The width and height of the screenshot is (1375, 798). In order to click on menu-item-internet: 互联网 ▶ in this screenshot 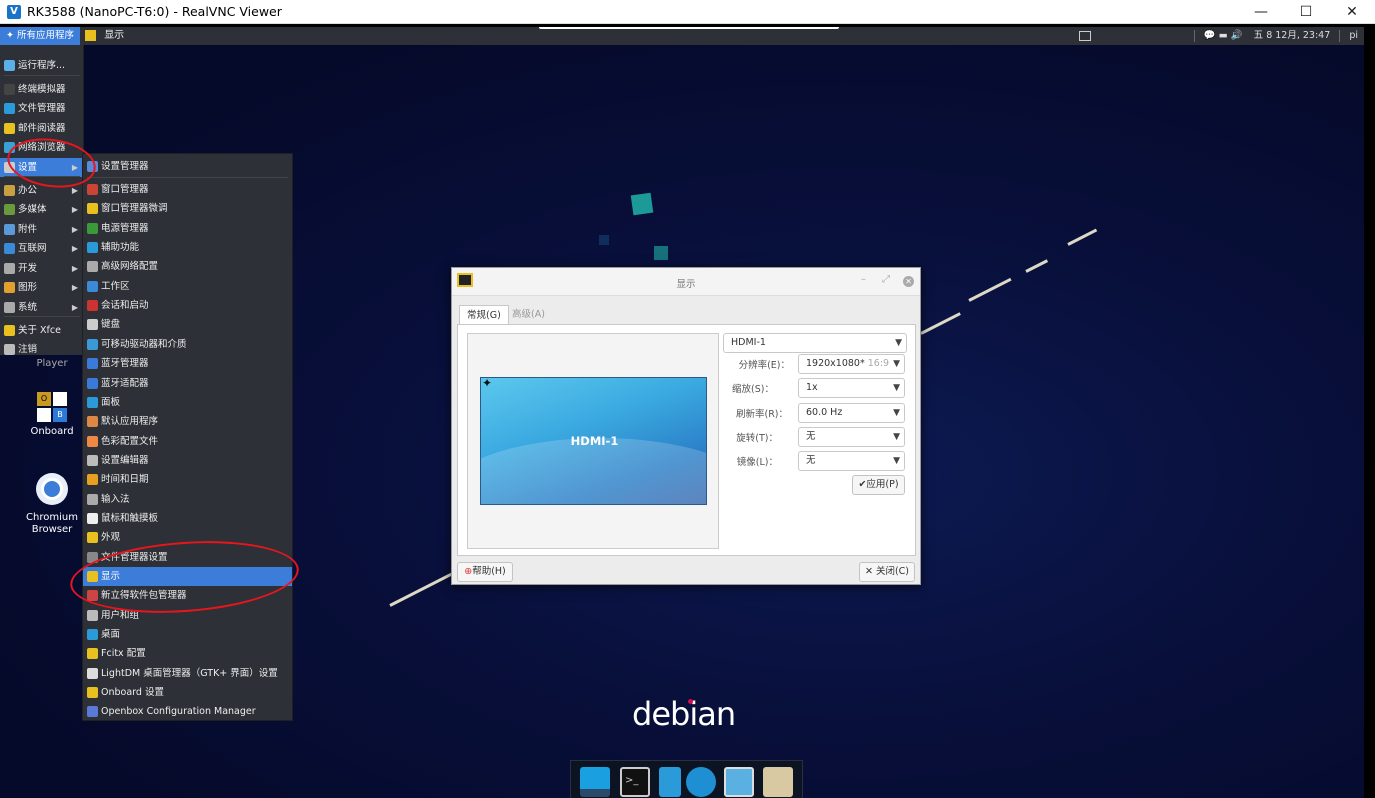, I will do `click(42, 248)`.